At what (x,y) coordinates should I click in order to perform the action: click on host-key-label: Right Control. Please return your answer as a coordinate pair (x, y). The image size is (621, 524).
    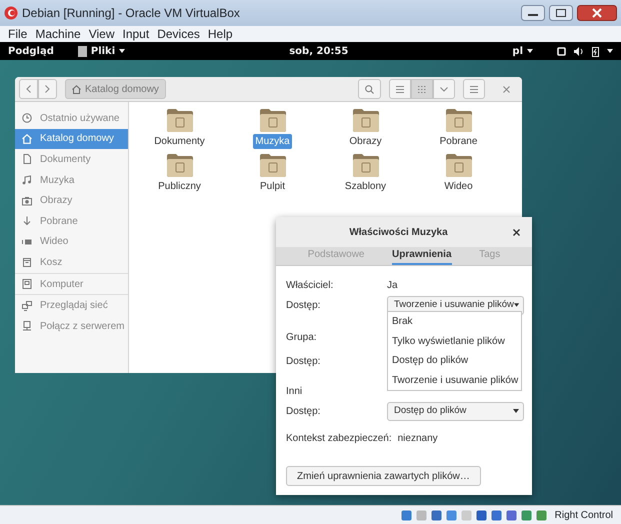
    Looking at the image, I should click on (583, 515).